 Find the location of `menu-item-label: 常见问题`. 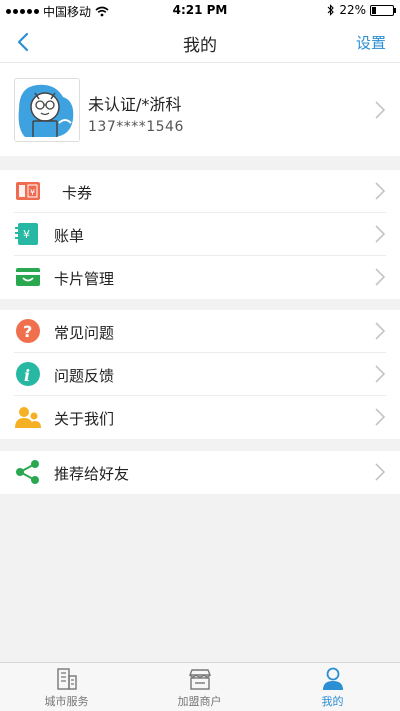

menu-item-label: 常见问题 is located at coordinates (84, 333).